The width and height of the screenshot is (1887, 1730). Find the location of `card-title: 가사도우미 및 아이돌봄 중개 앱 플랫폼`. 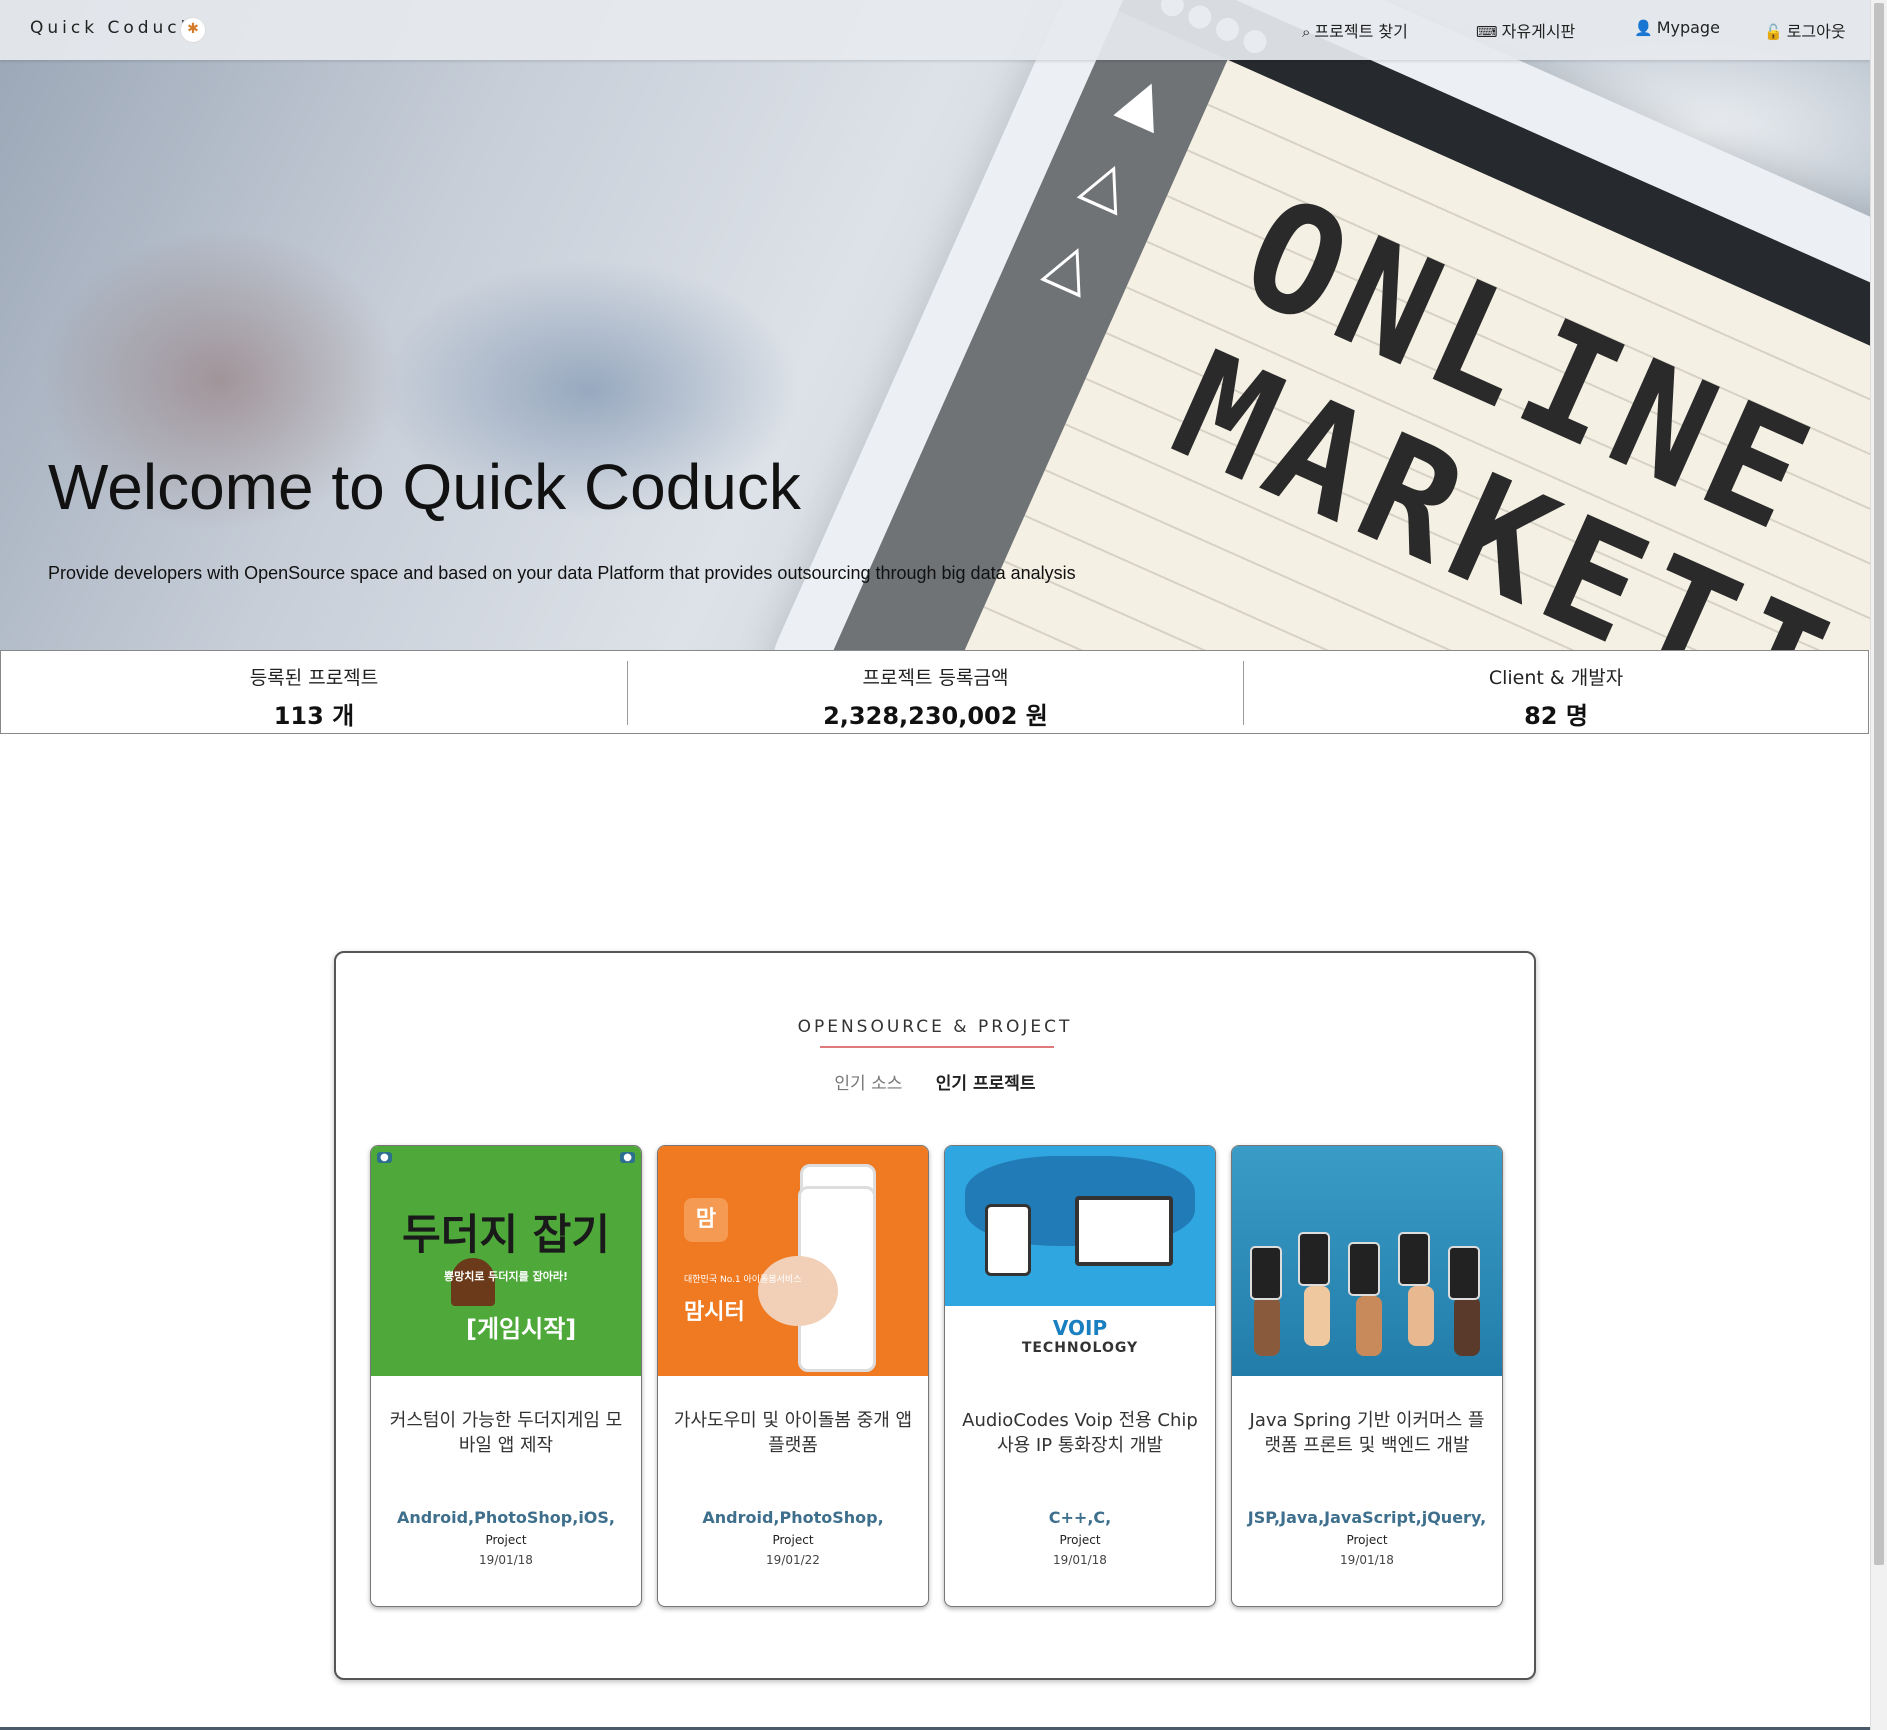

card-title: 가사도우미 및 아이돌봄 중개 앱 플랫폼 is located at coordinates (793, 1433).